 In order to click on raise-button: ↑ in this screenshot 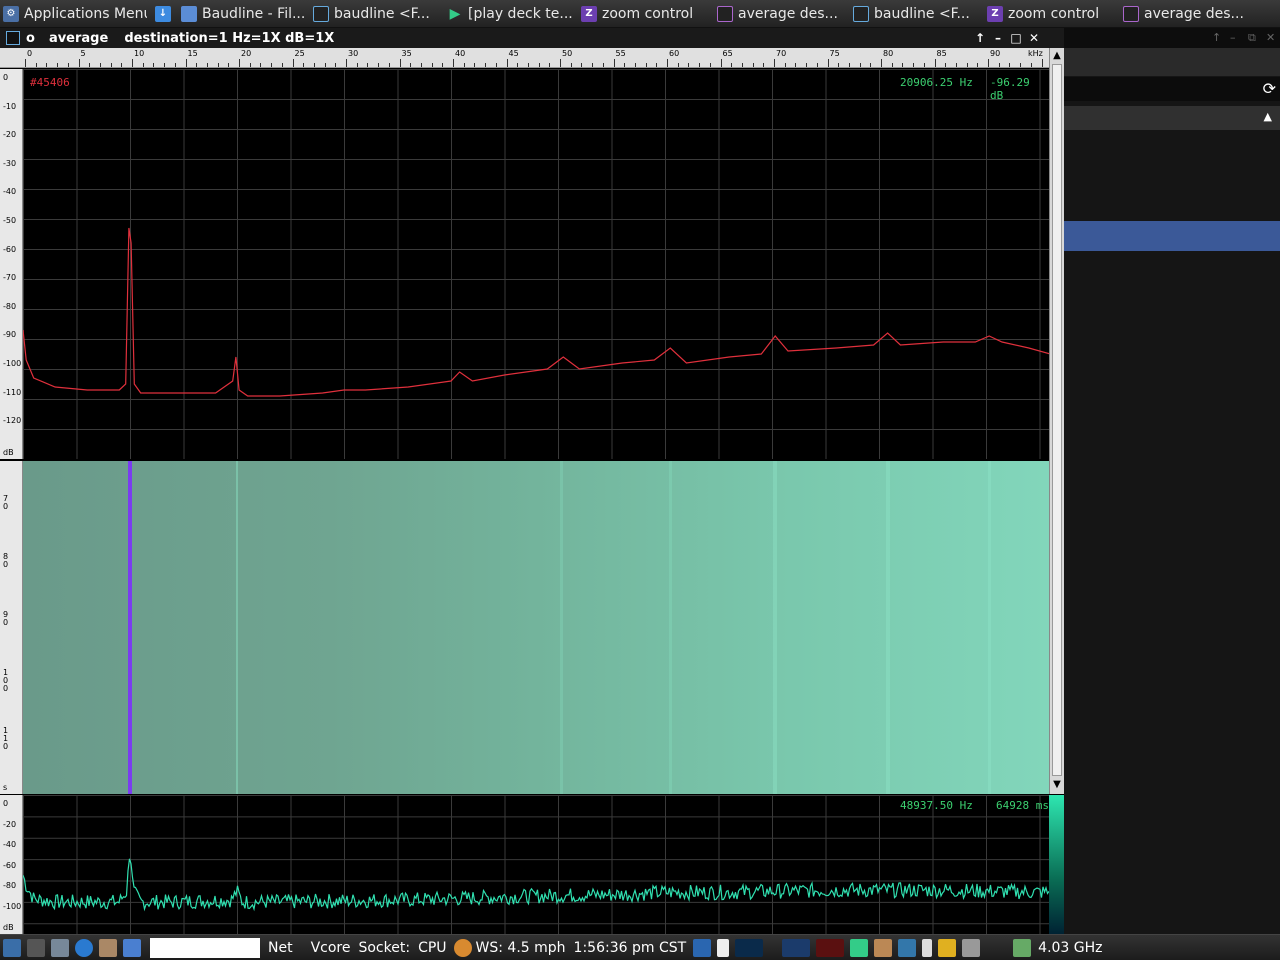, I will do `click(980, 38)`.